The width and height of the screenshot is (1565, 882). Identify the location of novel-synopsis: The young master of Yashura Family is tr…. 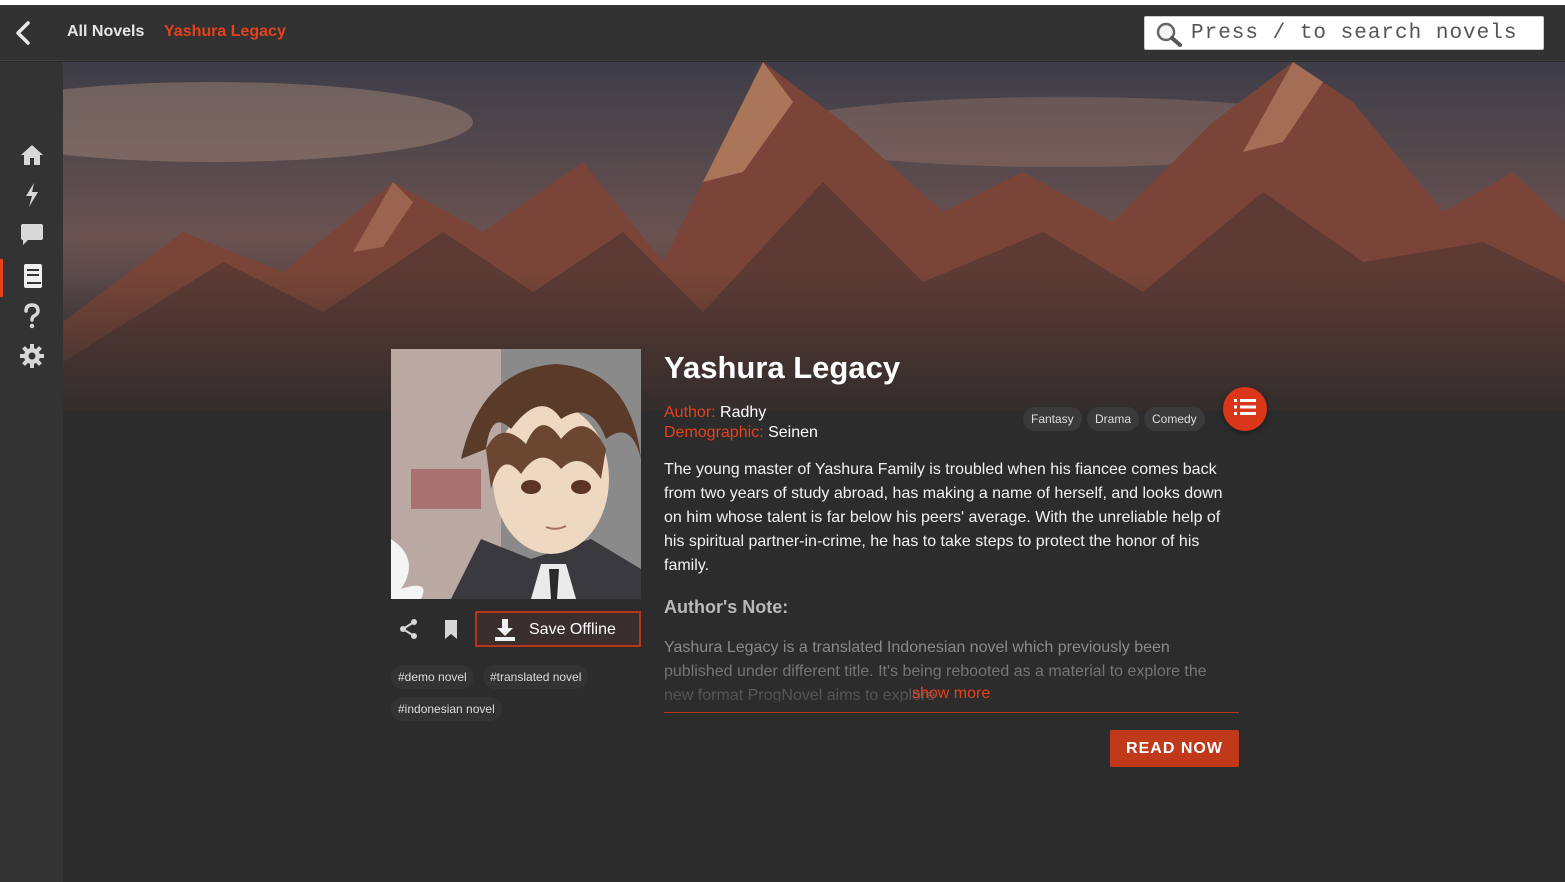
(943, 517).